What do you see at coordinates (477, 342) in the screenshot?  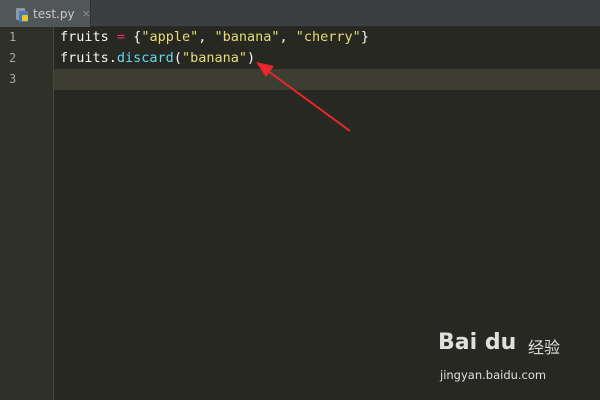 I see `watermark-brand: Bai du` at bounding box center [477, 342].